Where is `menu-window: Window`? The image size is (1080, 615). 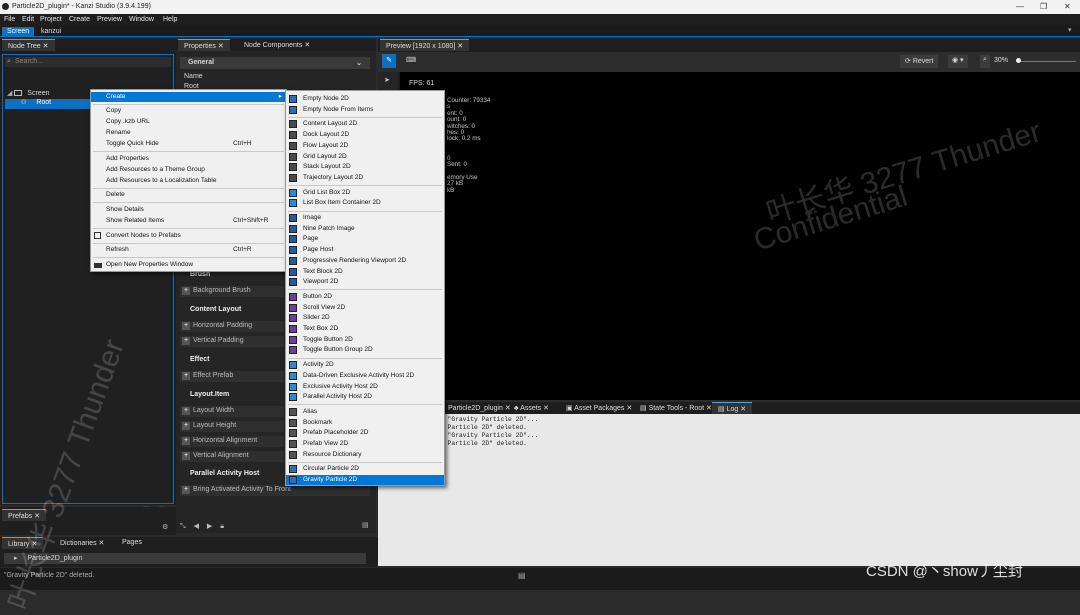 menu-window: Window is located at coordinates (141, 19).